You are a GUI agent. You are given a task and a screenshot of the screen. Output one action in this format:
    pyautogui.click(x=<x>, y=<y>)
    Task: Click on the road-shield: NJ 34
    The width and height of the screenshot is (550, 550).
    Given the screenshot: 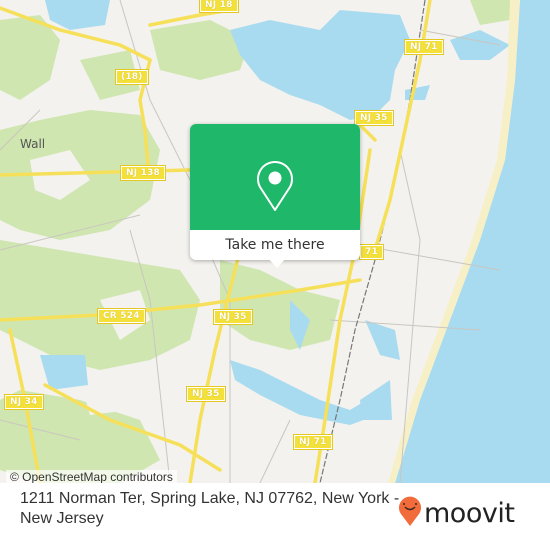 What is the action you would take?
    pyautogui.click(x=24, y=402)
    